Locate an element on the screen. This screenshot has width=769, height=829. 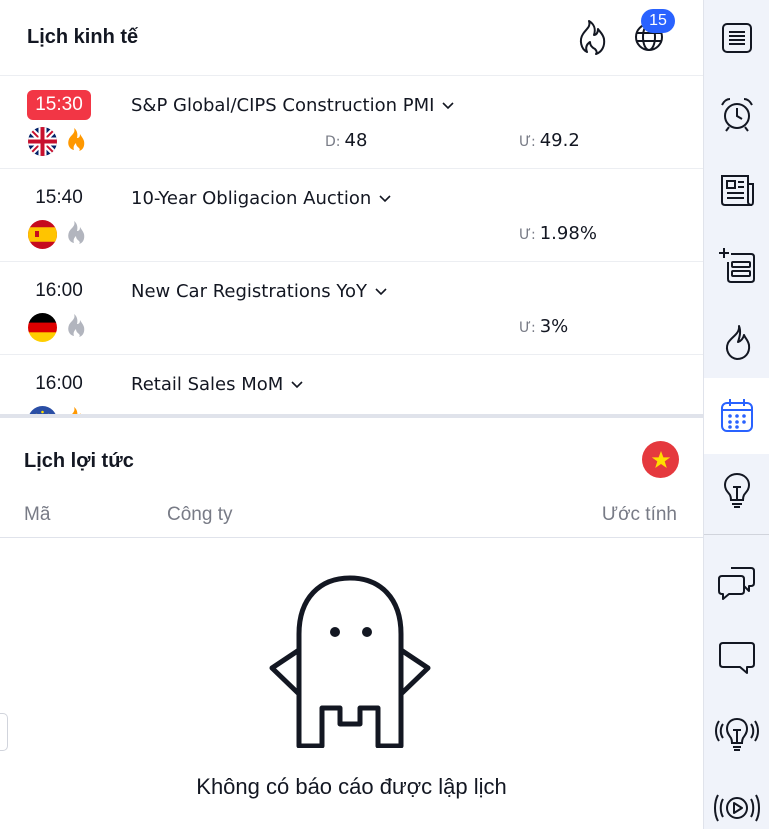
column-company: Công ty is located at coordinates (199, 515).